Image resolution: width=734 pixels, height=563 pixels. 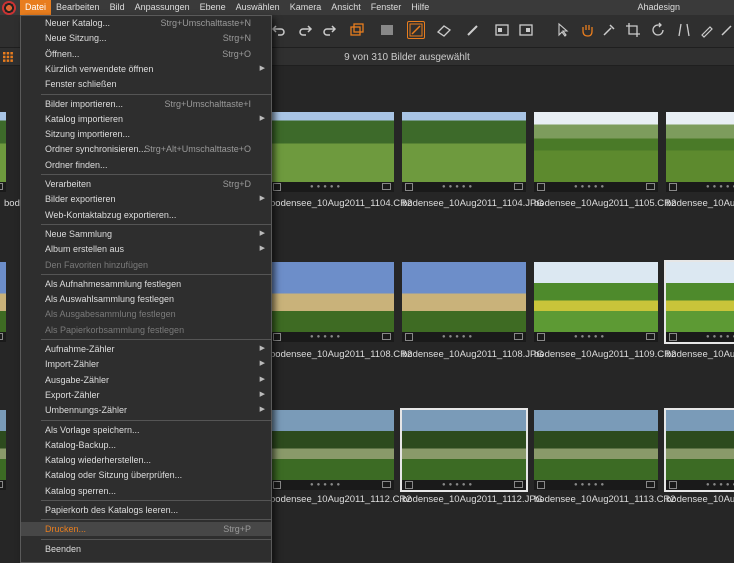 I want to click on wand-icon, so click(x=726, y=30).